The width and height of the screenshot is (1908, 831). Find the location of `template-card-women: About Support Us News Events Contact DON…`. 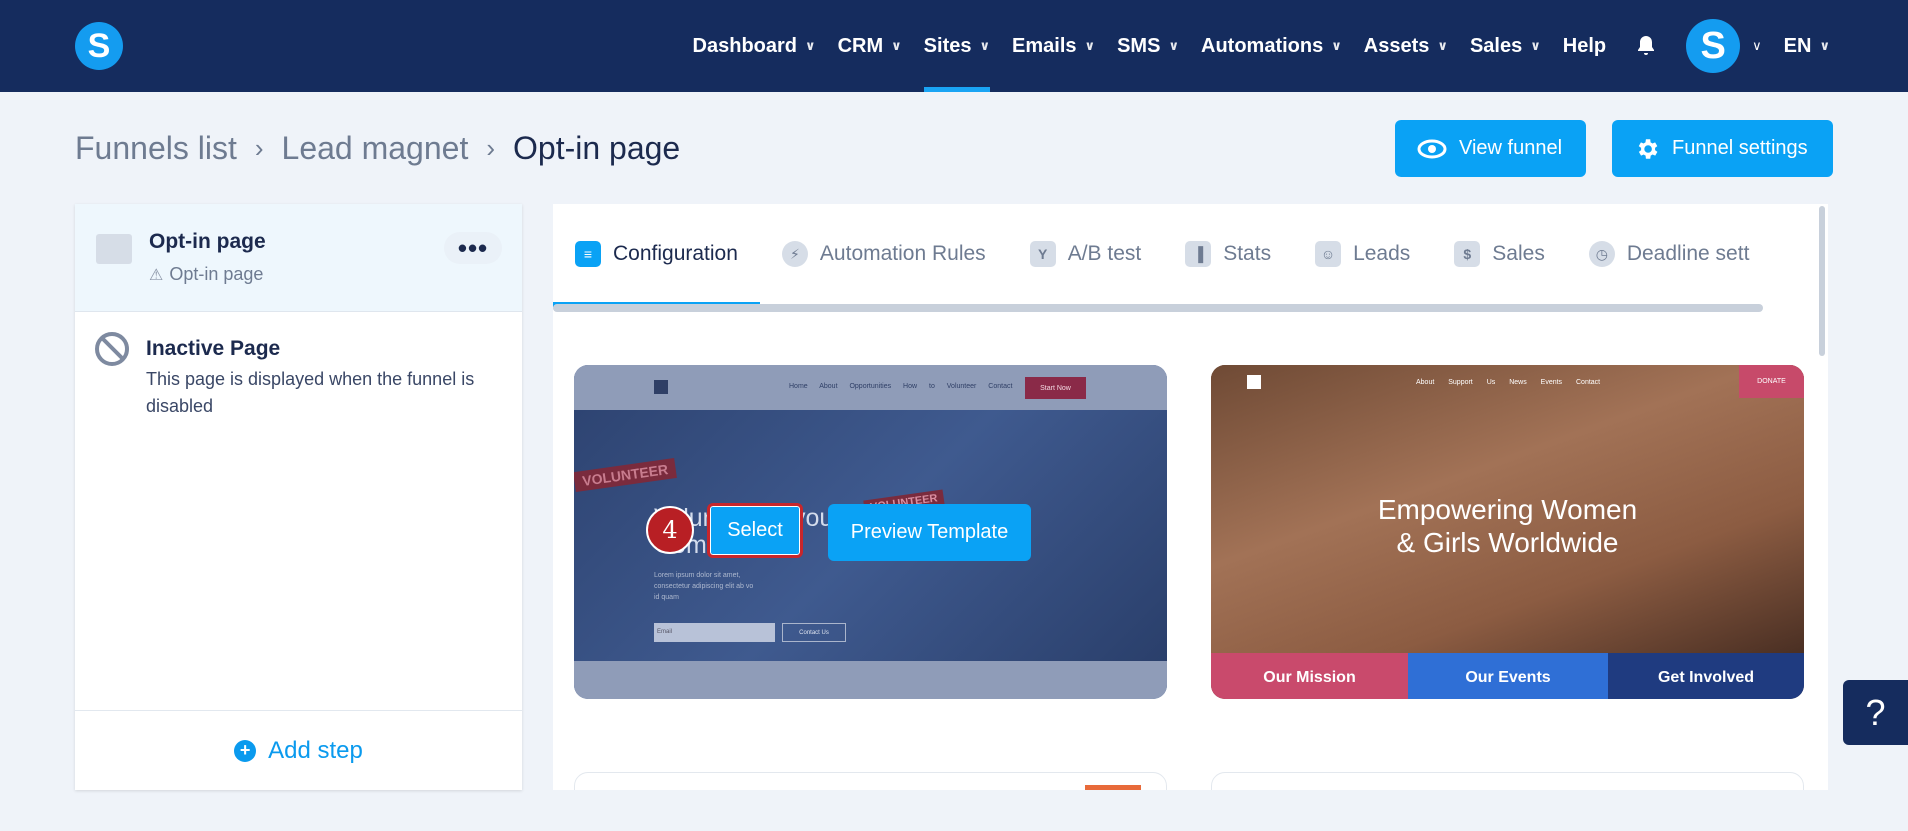

template-card-women: About Support Us News Events Contact DON… is located at coordinates (1507, 532).